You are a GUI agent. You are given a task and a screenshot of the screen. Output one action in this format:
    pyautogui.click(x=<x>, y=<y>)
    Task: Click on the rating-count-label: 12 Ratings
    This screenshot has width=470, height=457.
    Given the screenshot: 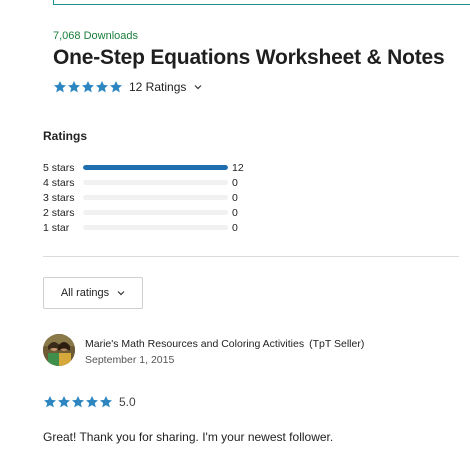 What is the action you would take?
    pyautogui.click(x=158, y=87)
    